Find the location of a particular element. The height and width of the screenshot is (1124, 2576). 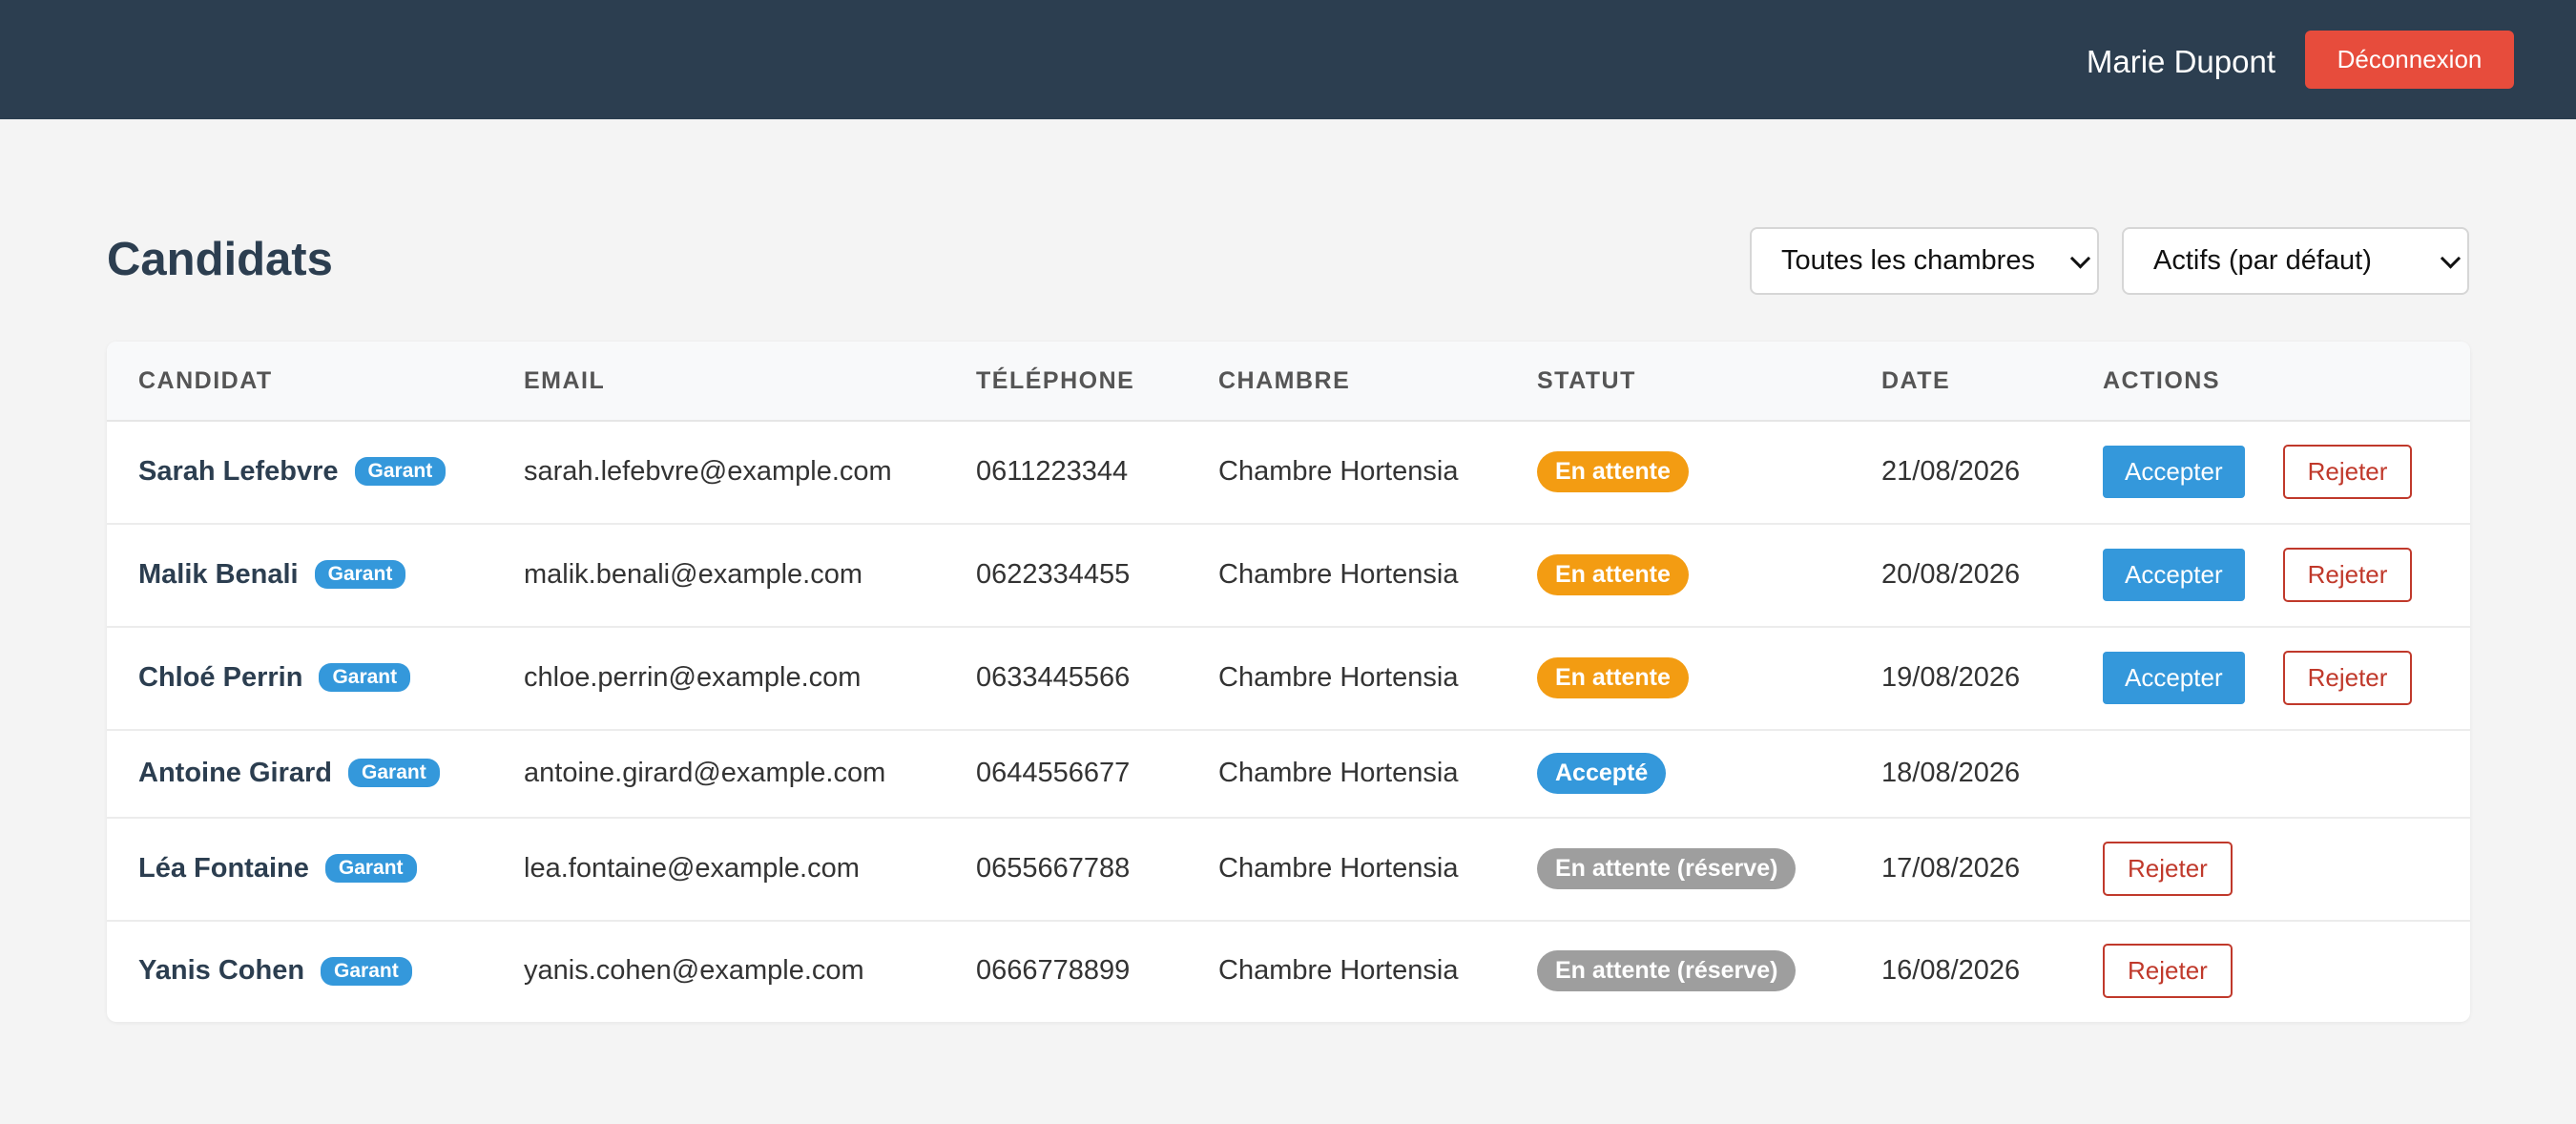

status-filter-select: Actifs (par défaut) is located at coordinates (2295, 261).